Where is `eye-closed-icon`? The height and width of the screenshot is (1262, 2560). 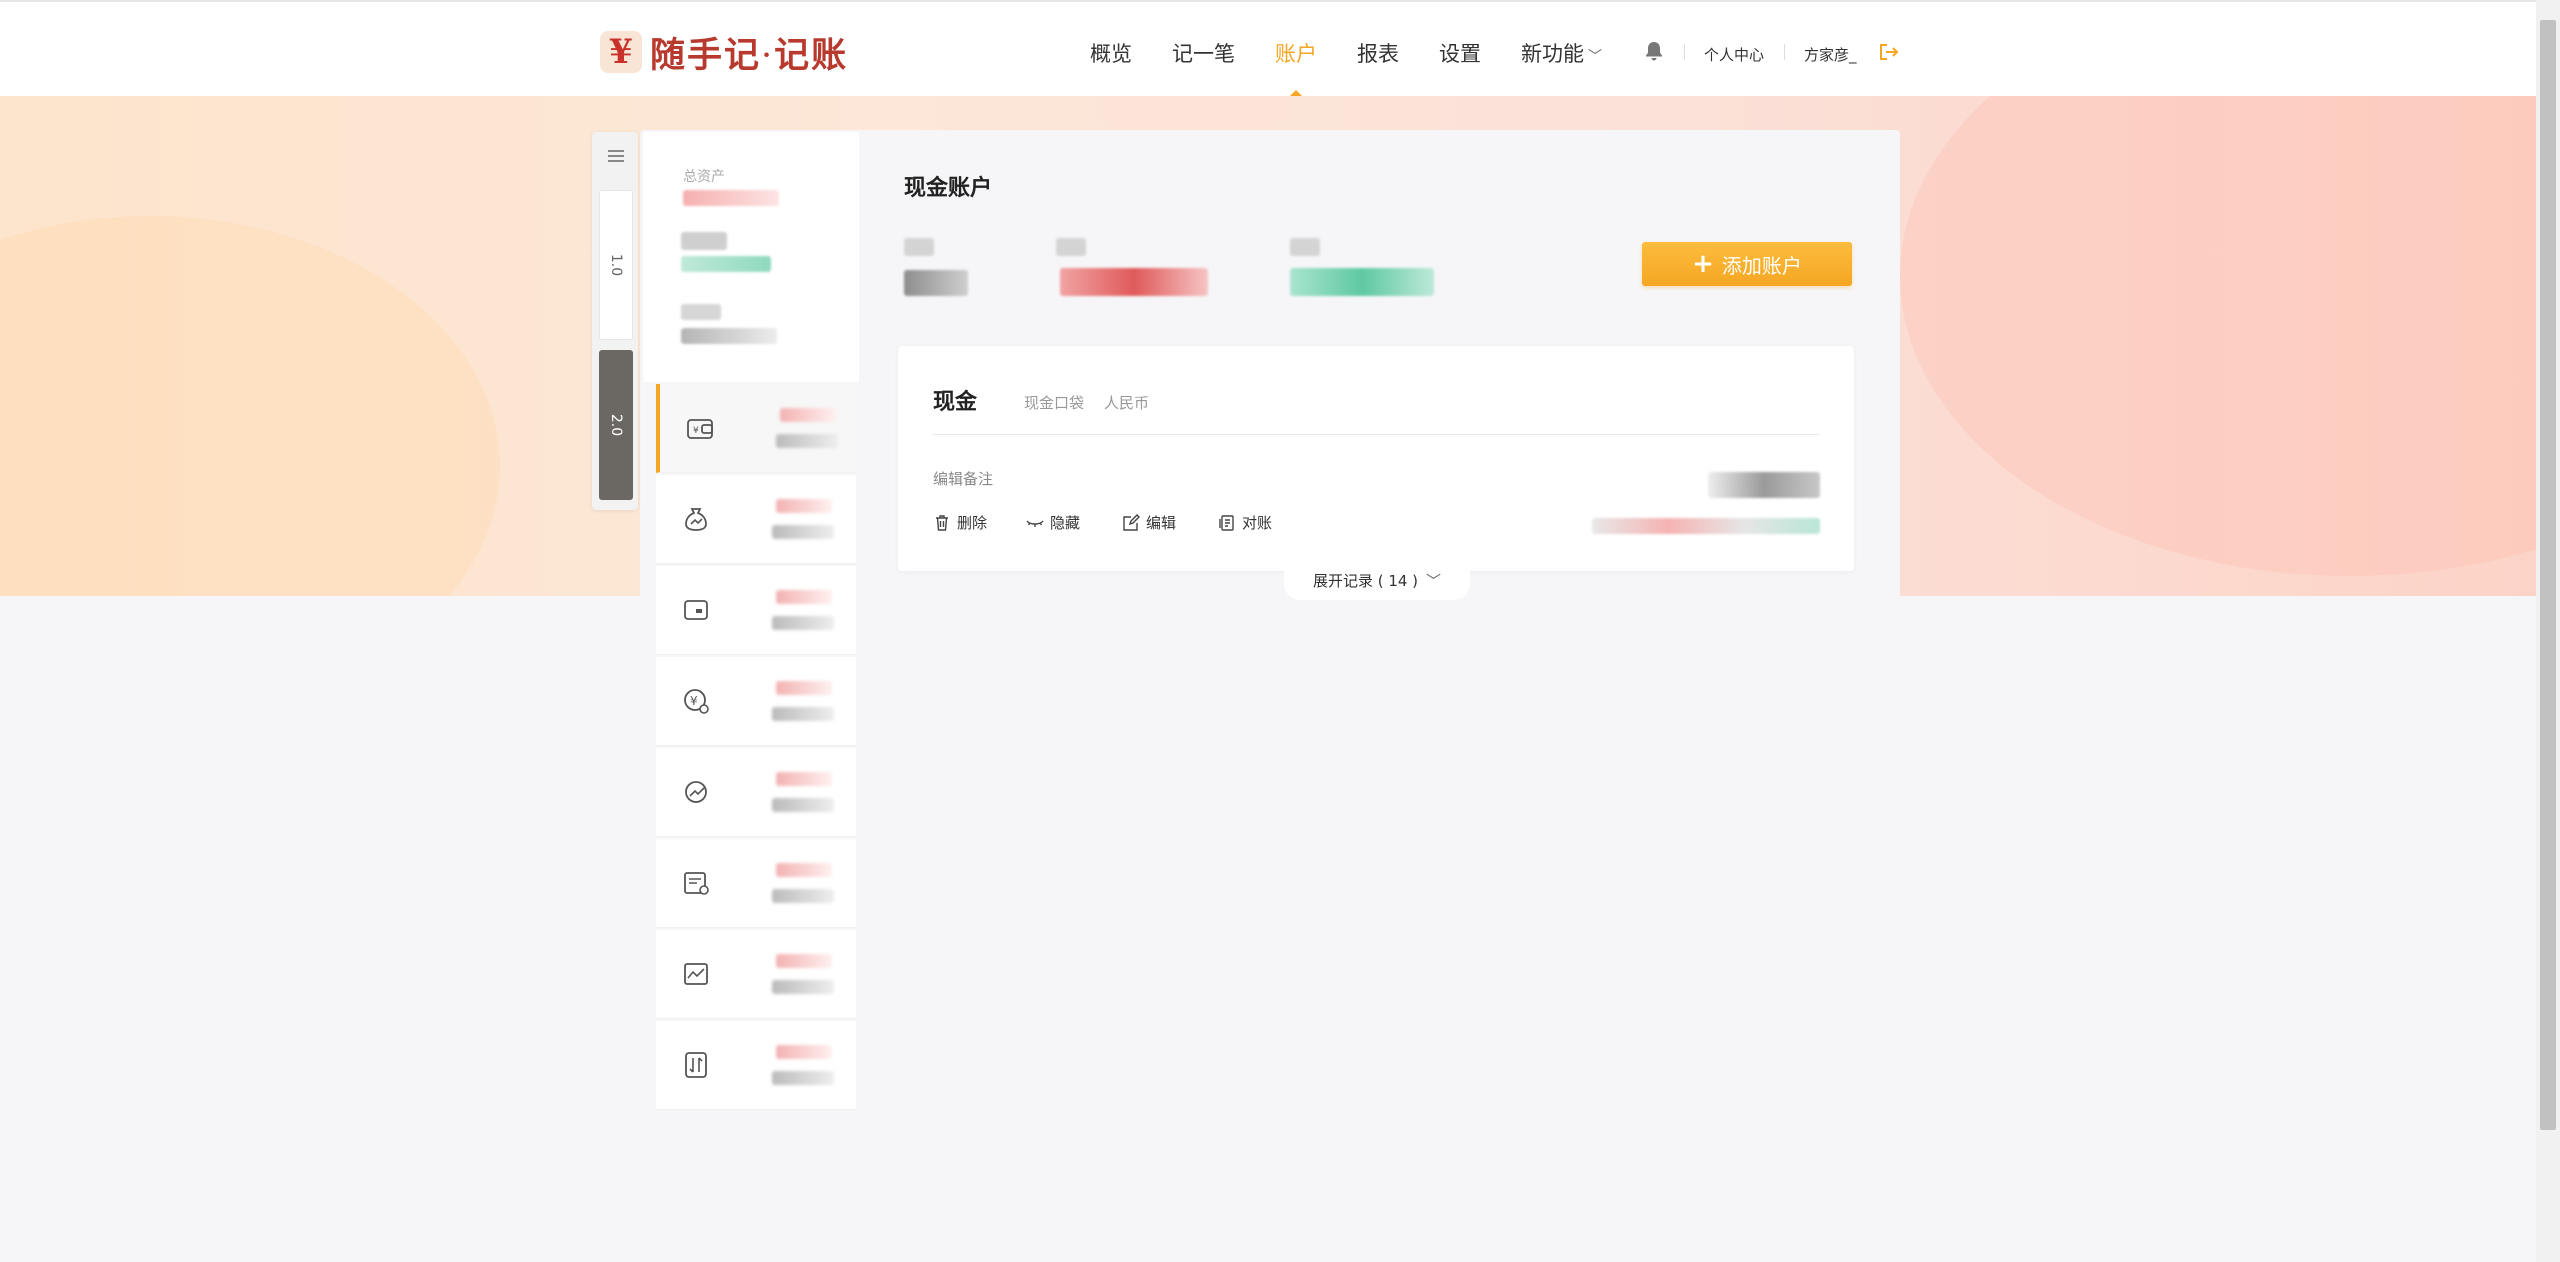
eye-closed-icon is located at coordinates (1035, 523).